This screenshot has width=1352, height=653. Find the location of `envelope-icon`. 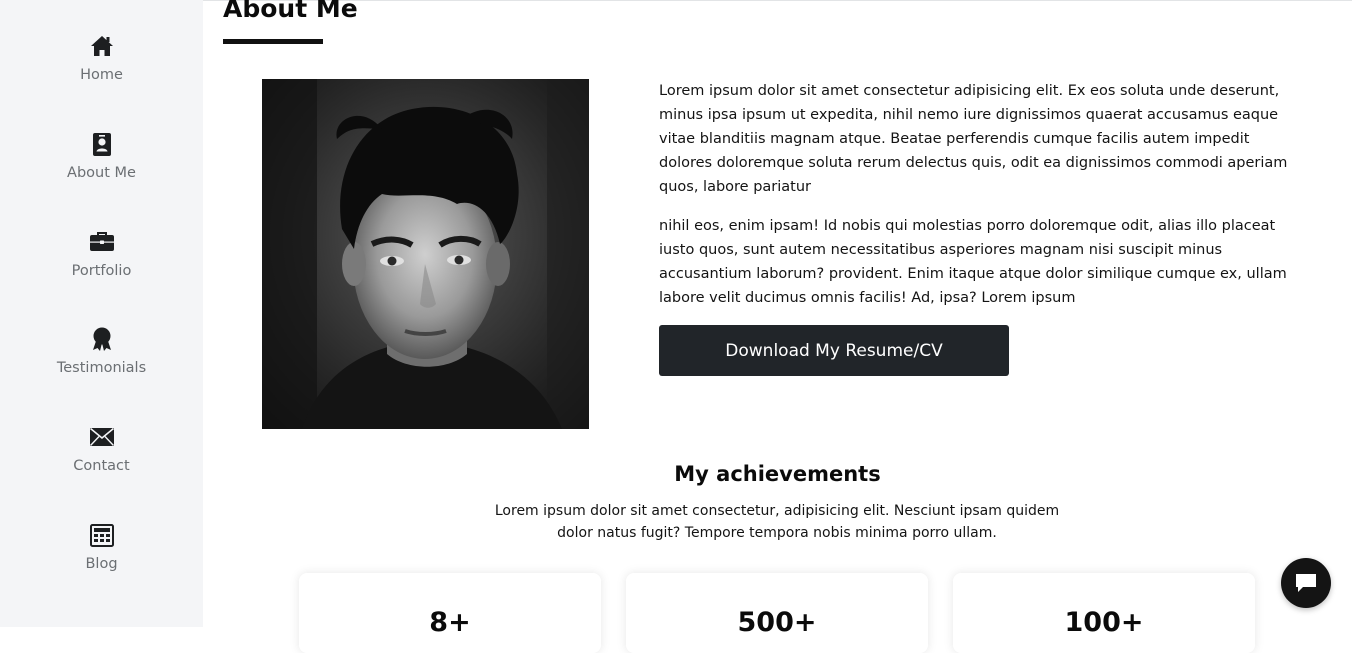

envelope-icon is located at coordinates (101, 436).